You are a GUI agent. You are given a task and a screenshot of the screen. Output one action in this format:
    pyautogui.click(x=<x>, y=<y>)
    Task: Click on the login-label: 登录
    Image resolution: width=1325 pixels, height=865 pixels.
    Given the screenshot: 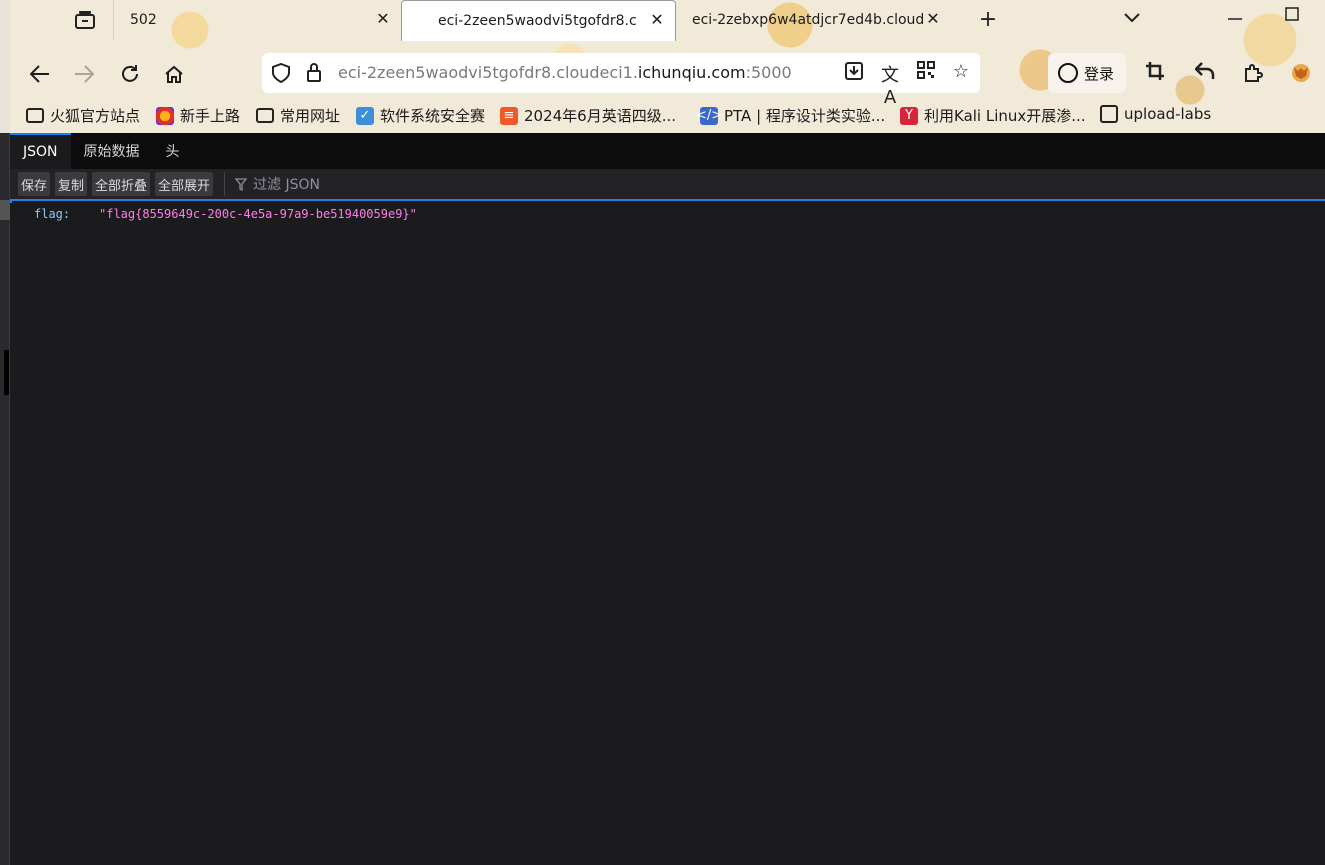 What is the action you would take?
    pyautogui.click(x=1099, y=73)
    